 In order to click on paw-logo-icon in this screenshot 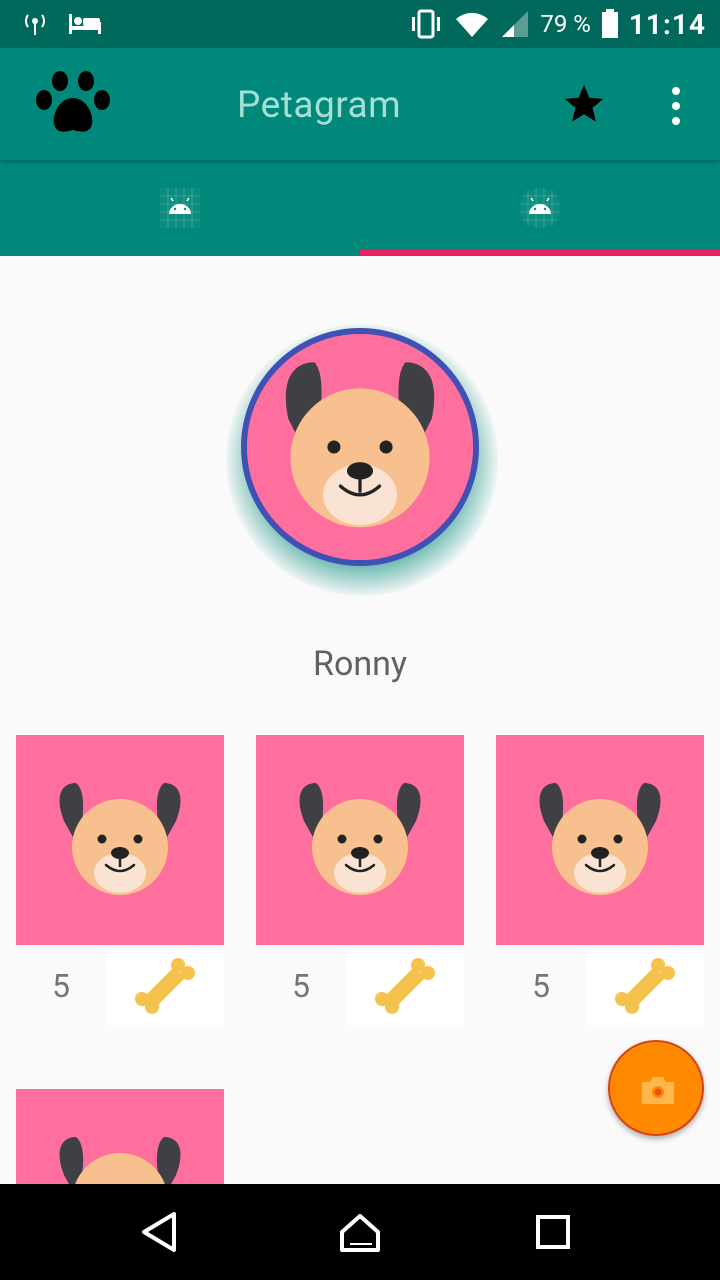, I will do `click(73, 101)`.